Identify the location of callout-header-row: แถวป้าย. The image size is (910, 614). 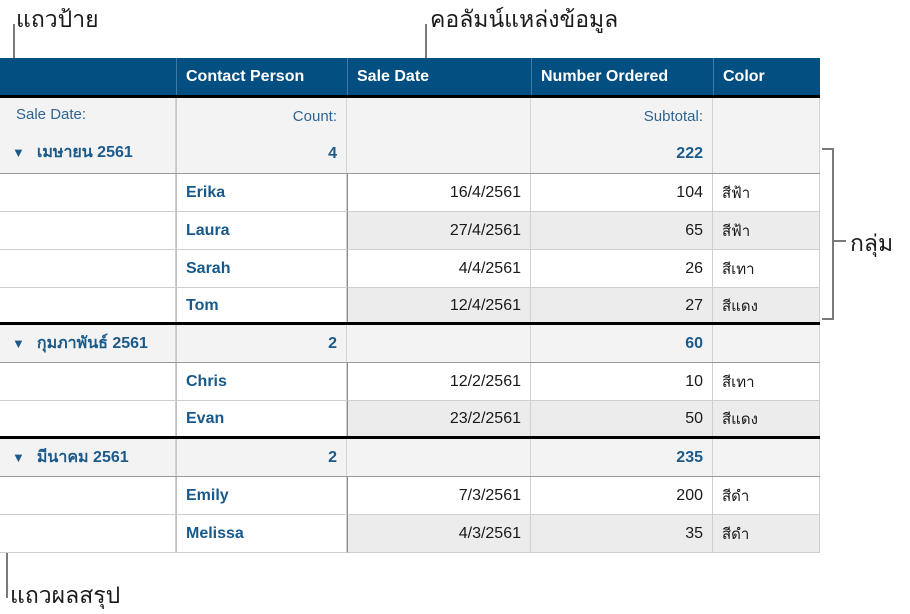
(57, 20).